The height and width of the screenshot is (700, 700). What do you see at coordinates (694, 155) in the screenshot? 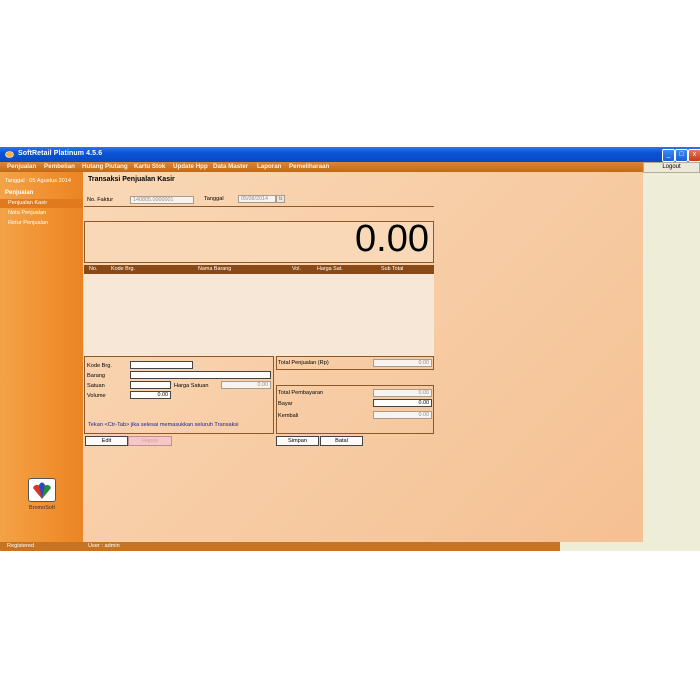
I see `close-button: x` at bounding box center [694, 155].